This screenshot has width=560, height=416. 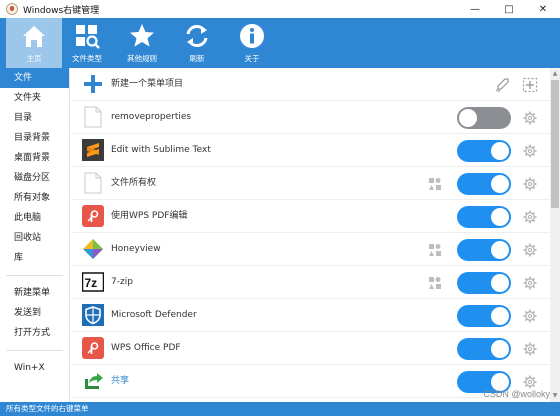 What do you see at coordinates (530, 86) in the screenshot?
I see `add-dashed-icon` at bounding box center [530, 86].